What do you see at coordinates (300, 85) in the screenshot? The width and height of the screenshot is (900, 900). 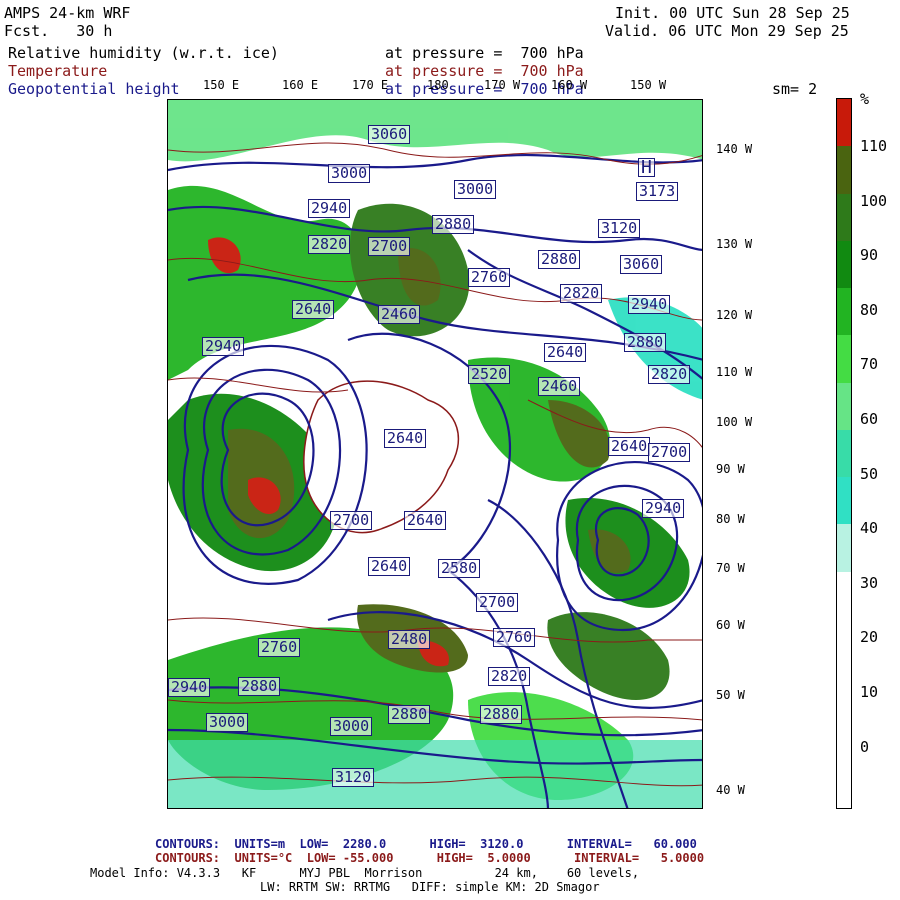 I see `lon-label-top: 160 E` at bounding box center [300, 85].